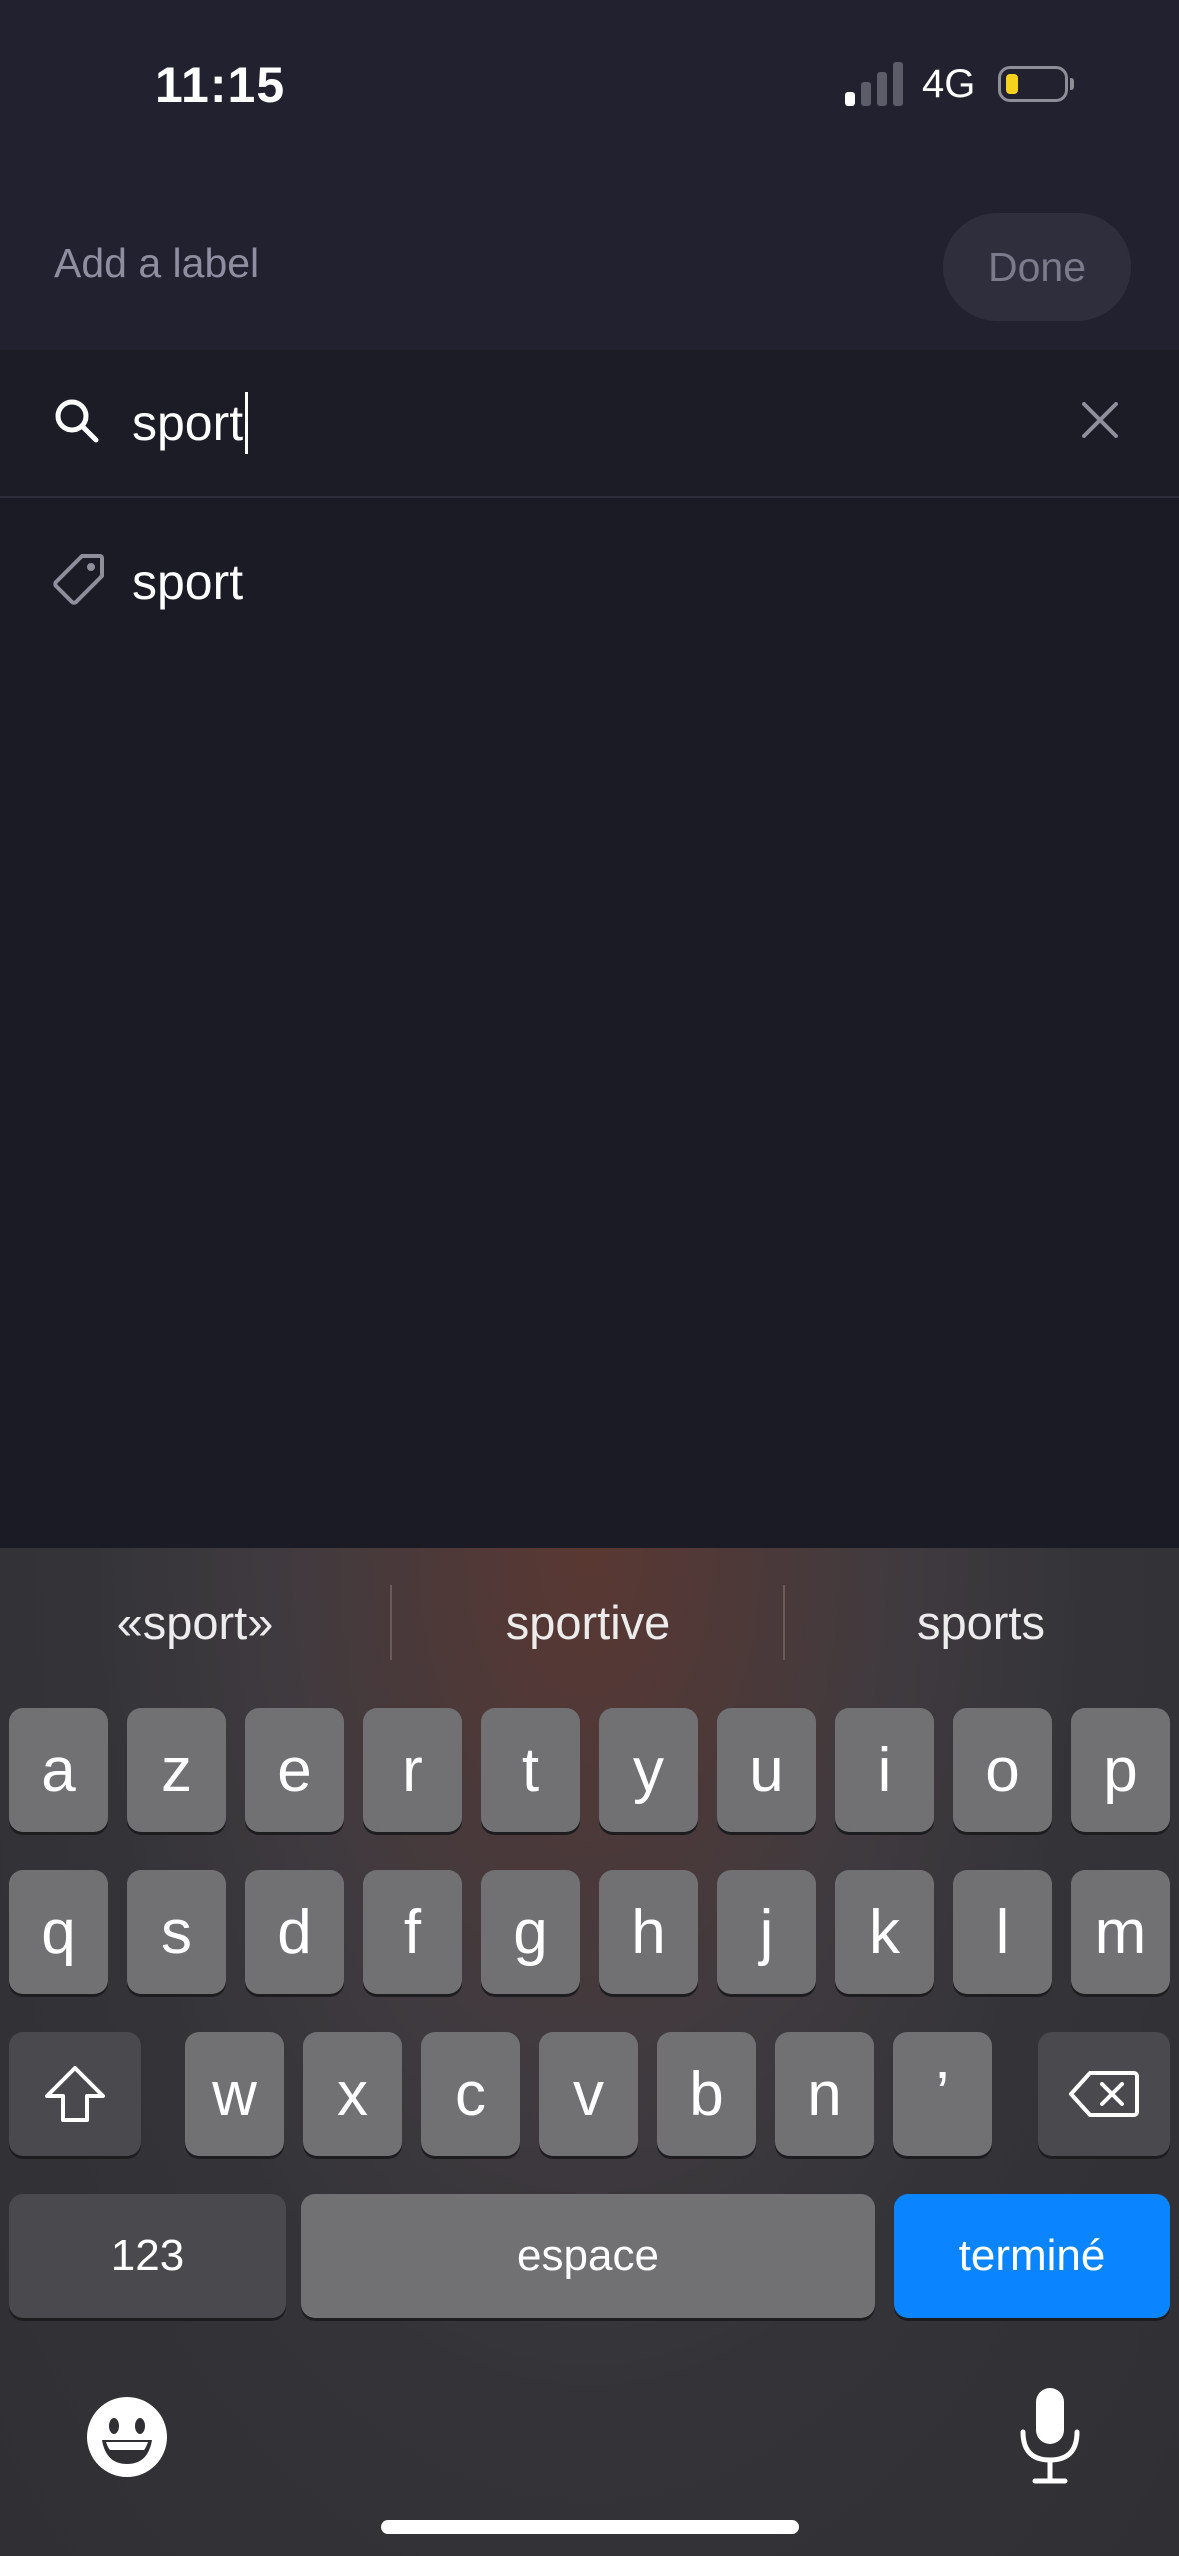 The image size is (1179, 2556). Describe the element at coordinates (188, 582) in the screenshot. I see `list-item-label: sport` at that location.